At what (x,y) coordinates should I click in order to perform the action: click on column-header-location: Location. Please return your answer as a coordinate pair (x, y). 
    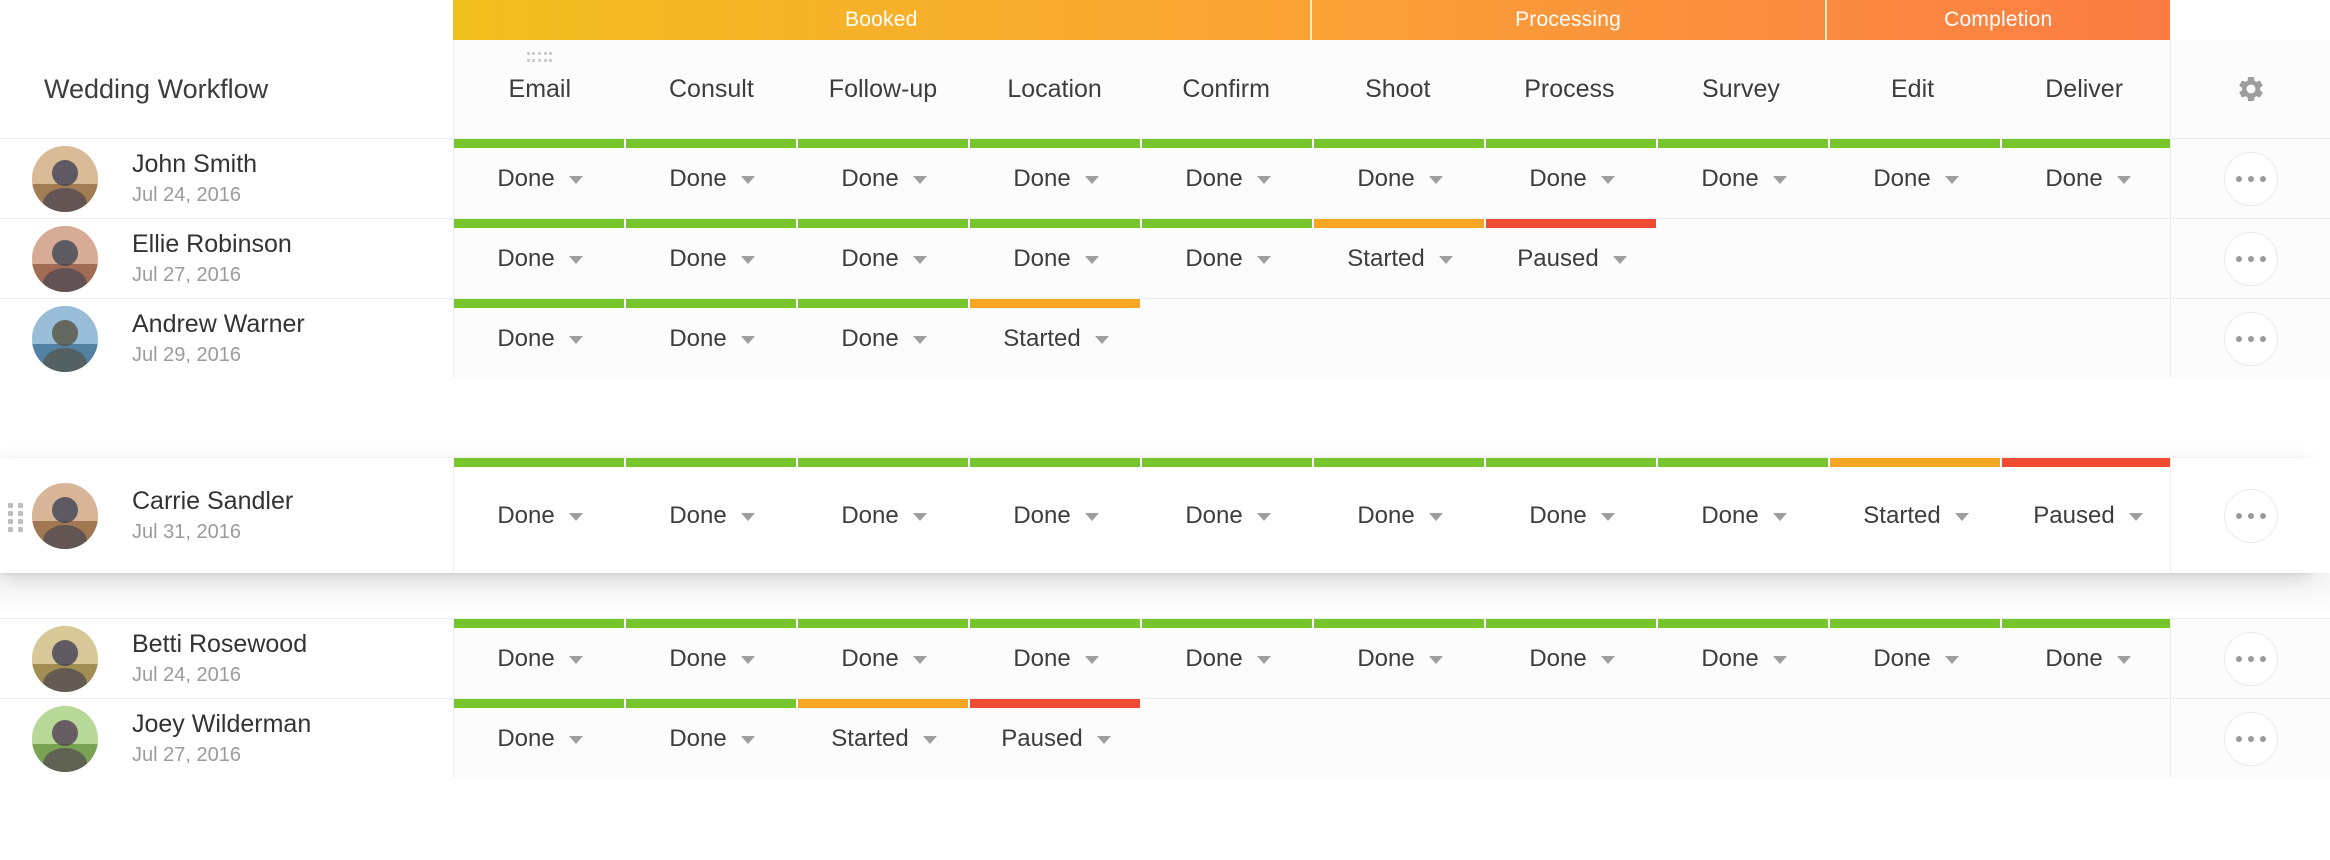
    Looking at the image, I should click on (1055, 89).